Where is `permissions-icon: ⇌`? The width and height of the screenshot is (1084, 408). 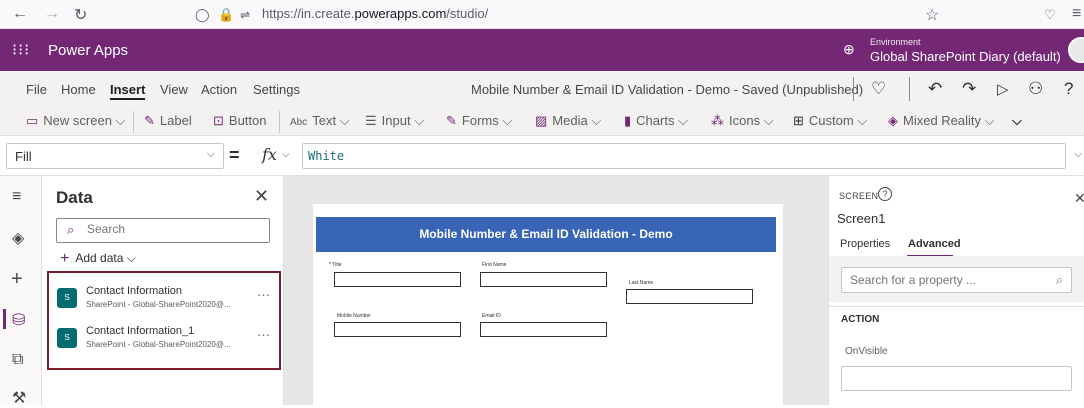 permissions-icon: ⇌ is located at coordinates (245, 15).